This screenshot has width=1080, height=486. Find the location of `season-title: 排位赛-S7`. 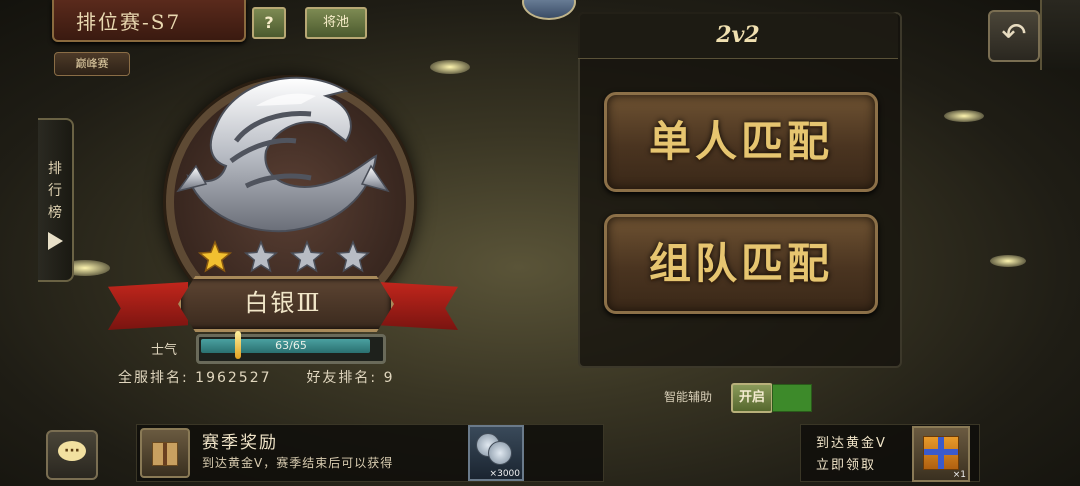

season-title: 排位赛-S7 is located at coordinates (129, 22).